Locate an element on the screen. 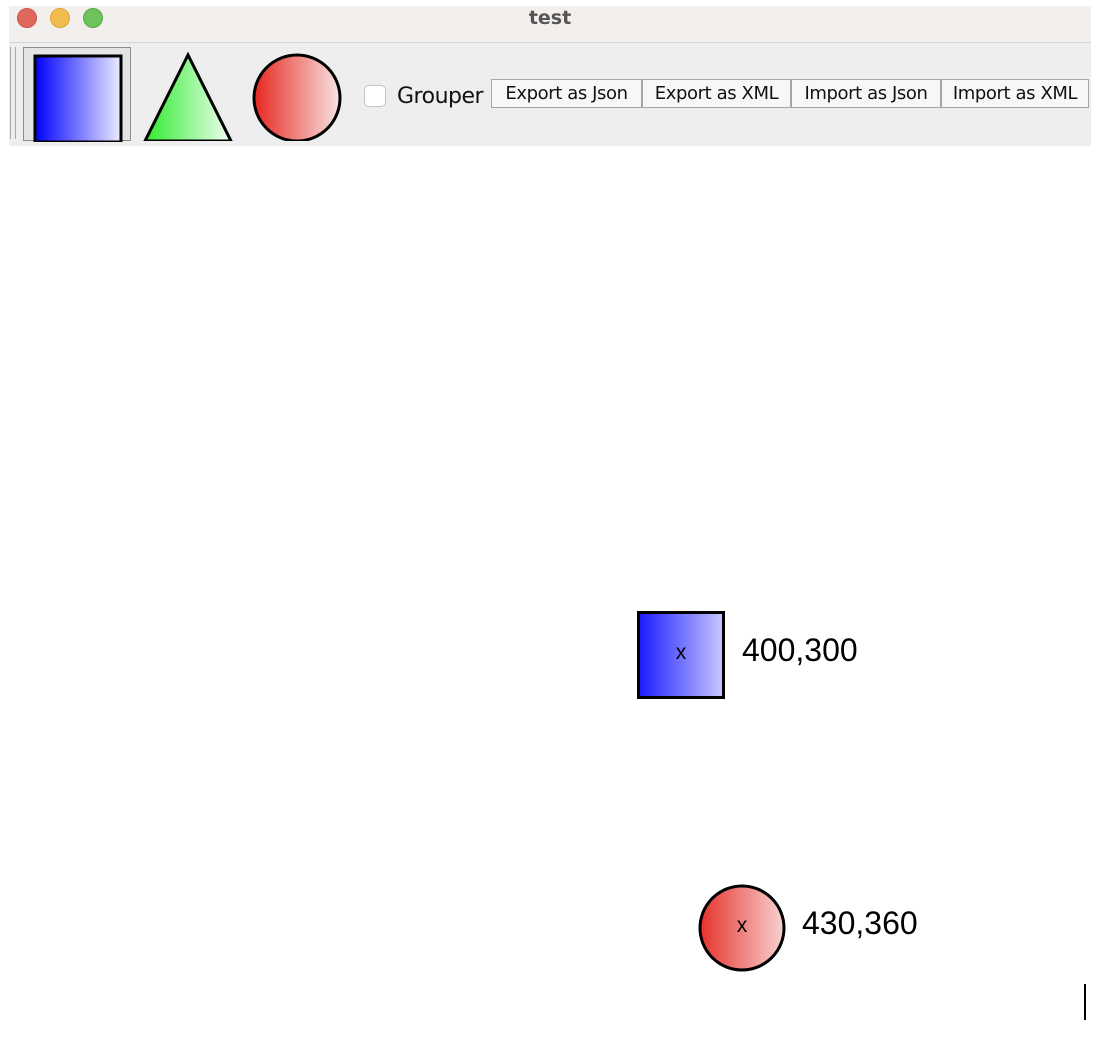 The image size is (1096, 1058). canvas-circle-shape: x is located at coordinates (742, 928).